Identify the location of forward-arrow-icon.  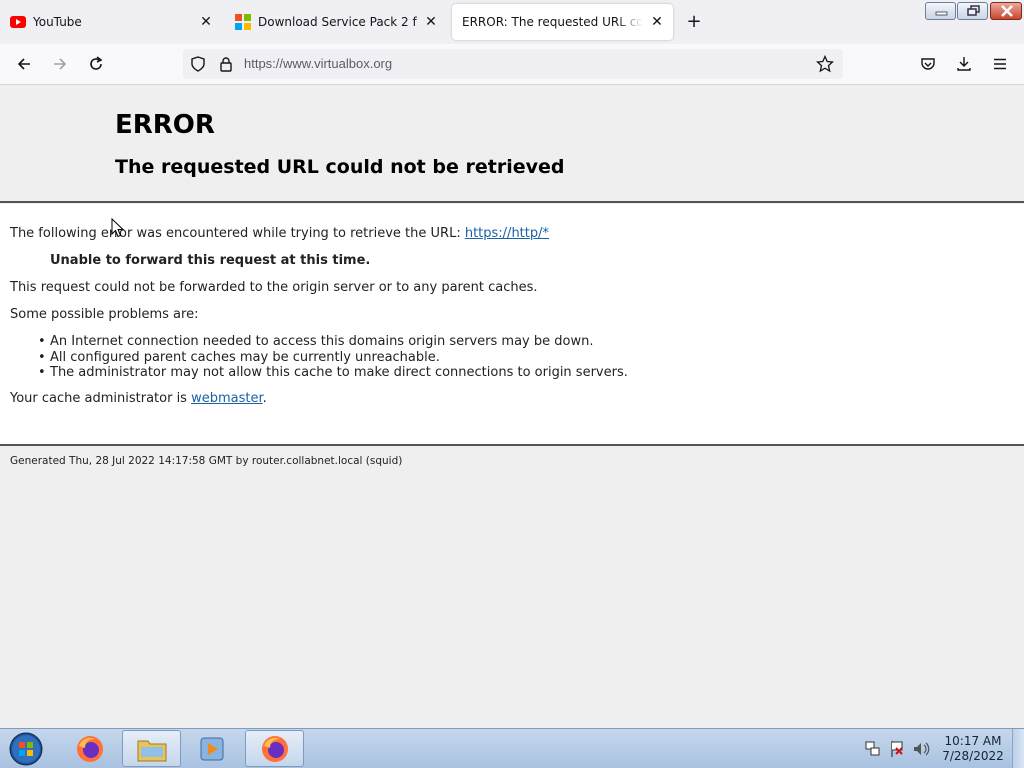
(60, 64).